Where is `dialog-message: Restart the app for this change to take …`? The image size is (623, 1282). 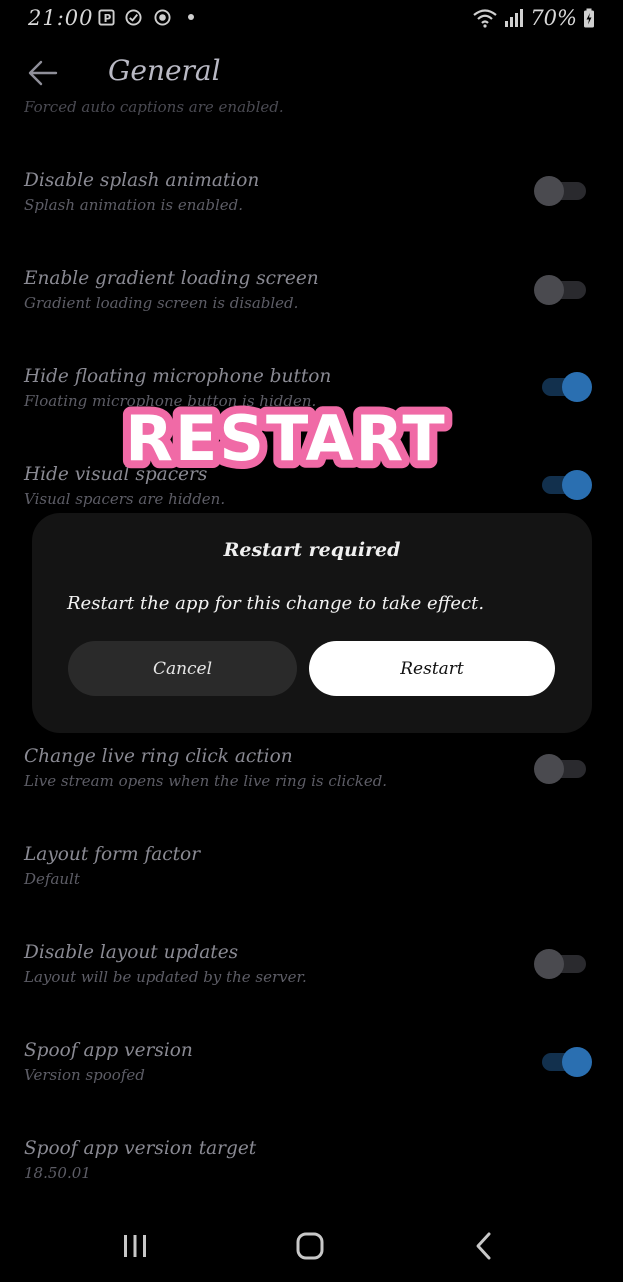 dialog-message: Restart the app for this change to take … is located at coordinates (276, 603).